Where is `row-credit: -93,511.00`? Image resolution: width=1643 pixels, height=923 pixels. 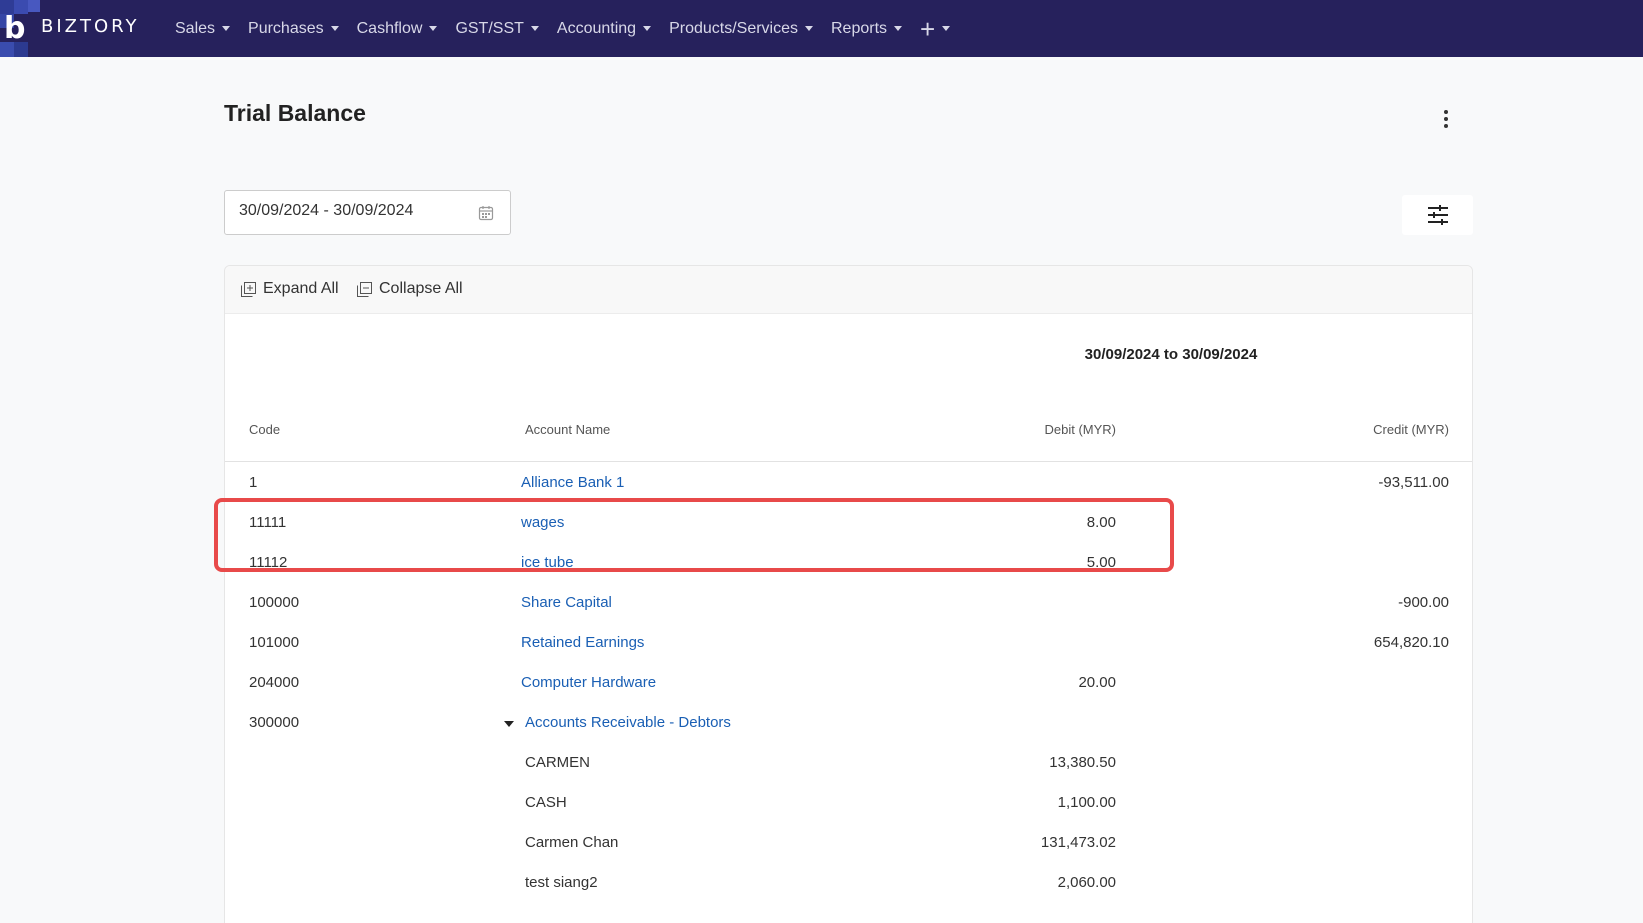 row-credit: -93,511.00 is located at coordinates (1413, 482).